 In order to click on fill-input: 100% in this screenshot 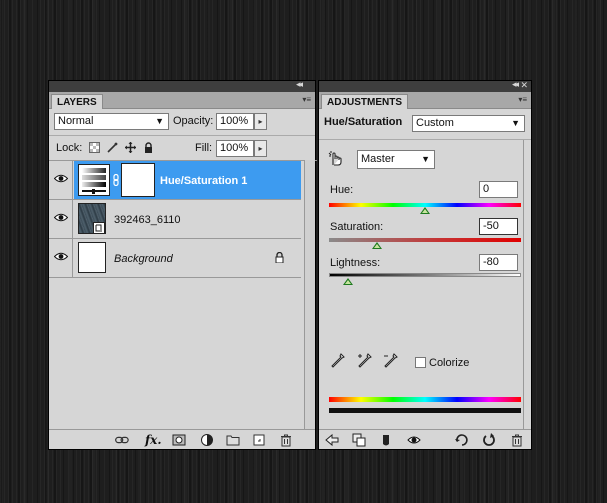, I will do `click(235, 148)`.